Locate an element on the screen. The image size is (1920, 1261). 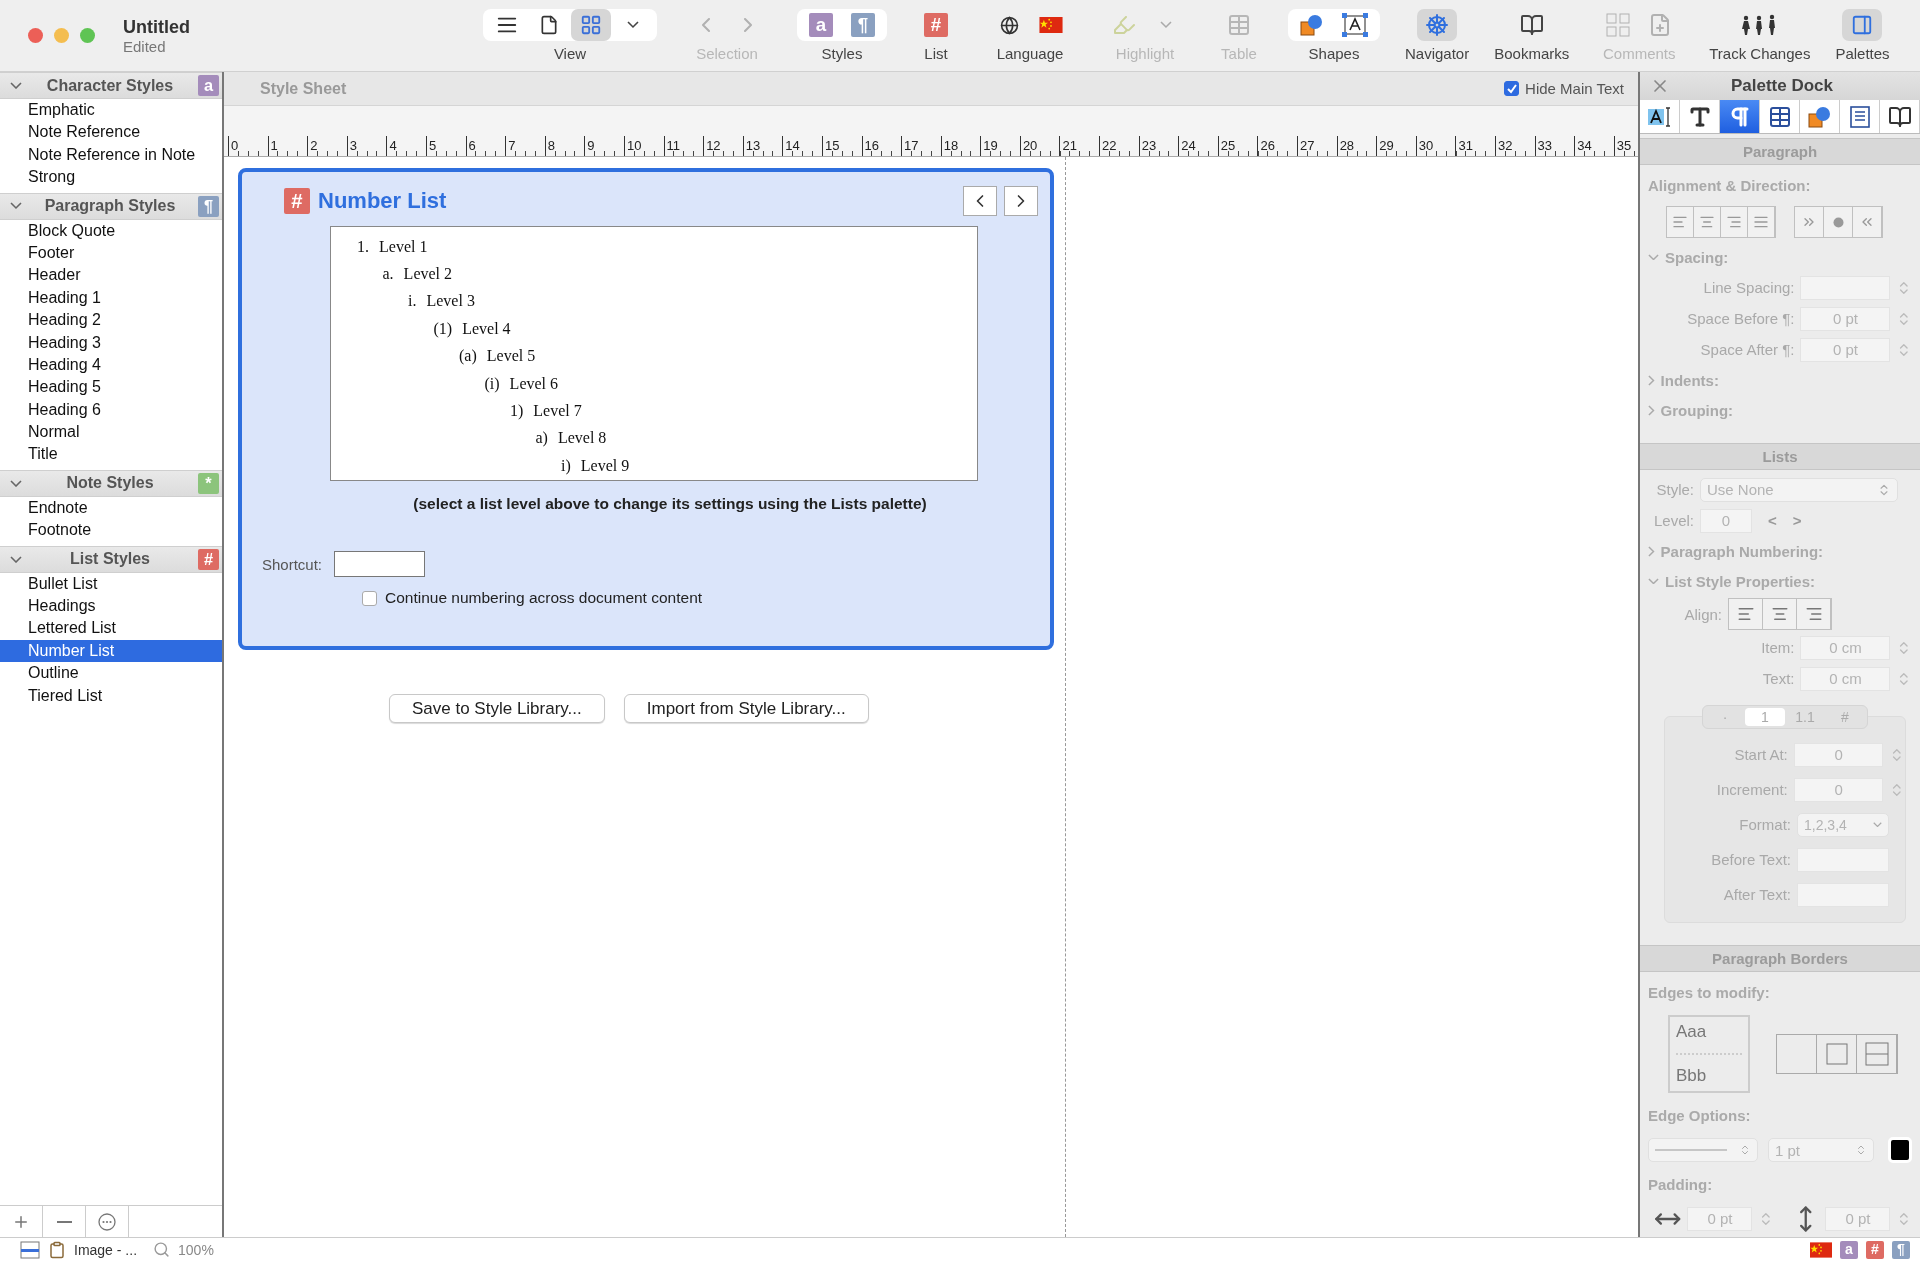
style-item: Note Reference in Note is located at coordinates (111, 155).